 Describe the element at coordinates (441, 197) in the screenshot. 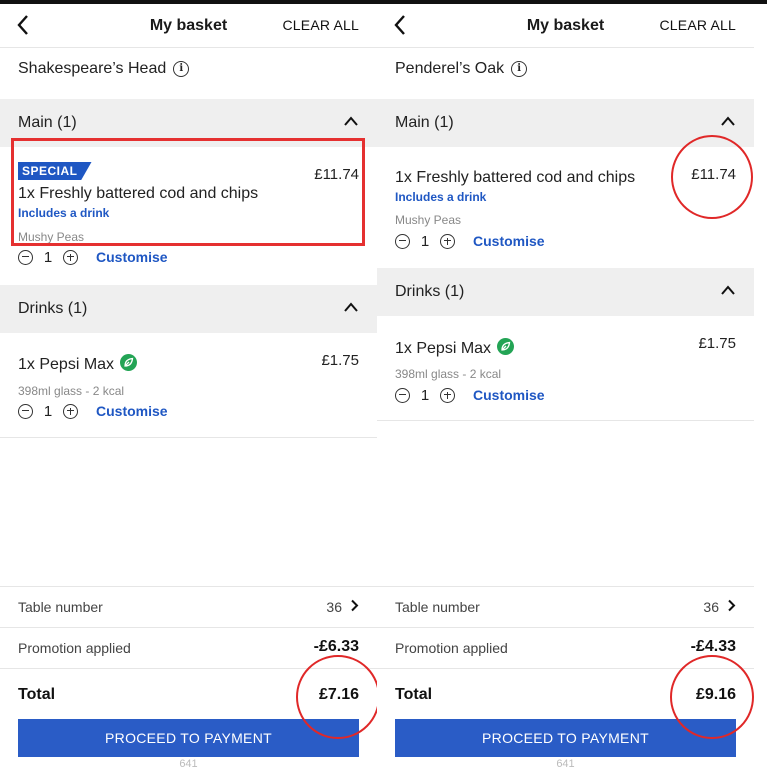

I see `promo-note: Includes a drink` at that location.